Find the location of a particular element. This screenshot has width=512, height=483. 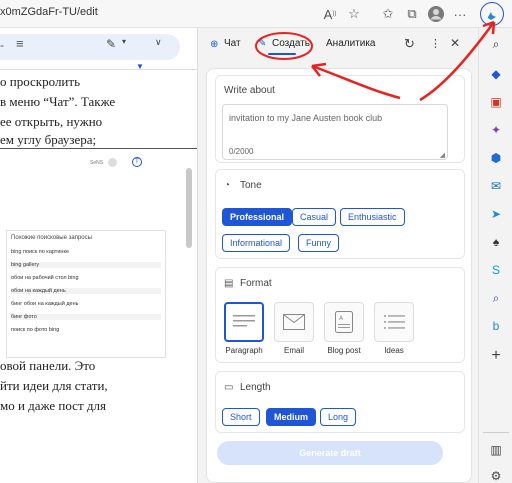

format-ideas-option: Ideas is located at coordinates (394, 328).